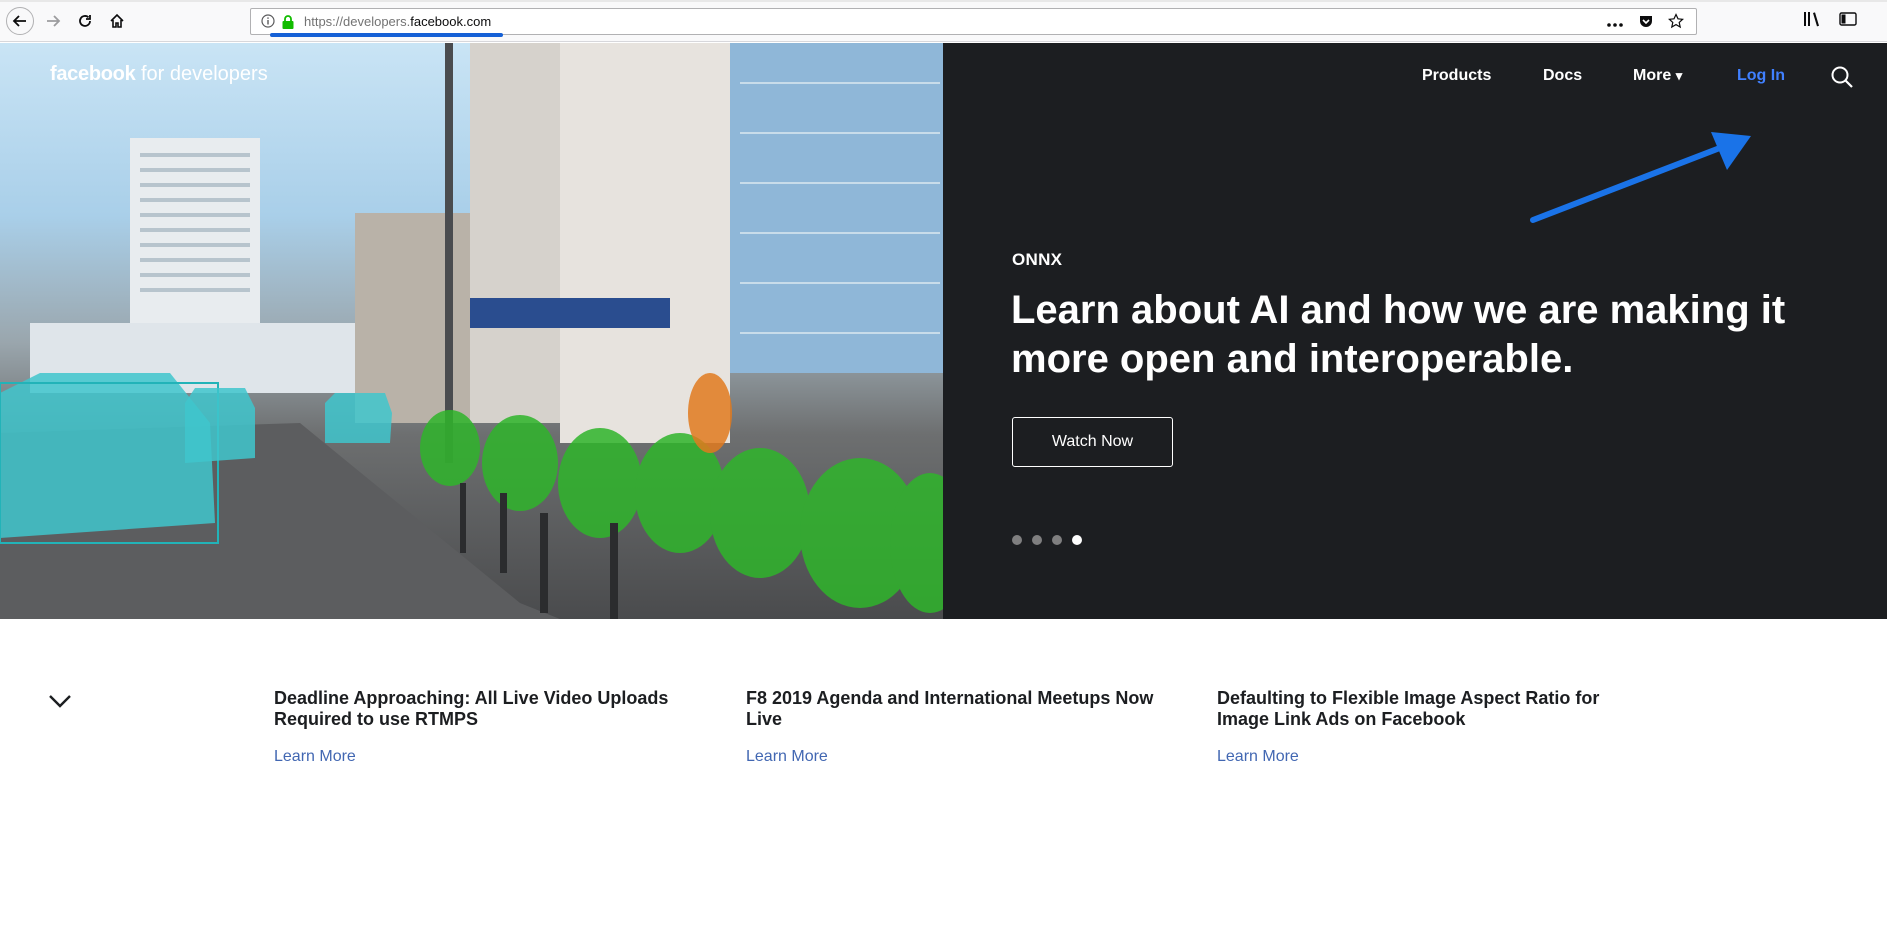 The image size is (1887, 932). Describe the element at coordinates (1842, 79) in the screenshot. I see `search-icon` at that location.